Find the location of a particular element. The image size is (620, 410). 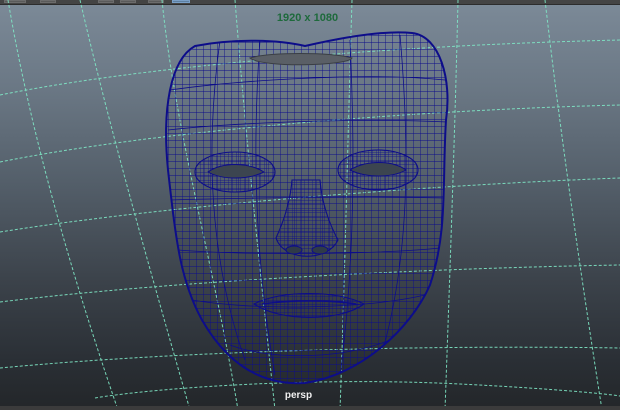

viewport-bottom-border is located at coordinates (310, 408).